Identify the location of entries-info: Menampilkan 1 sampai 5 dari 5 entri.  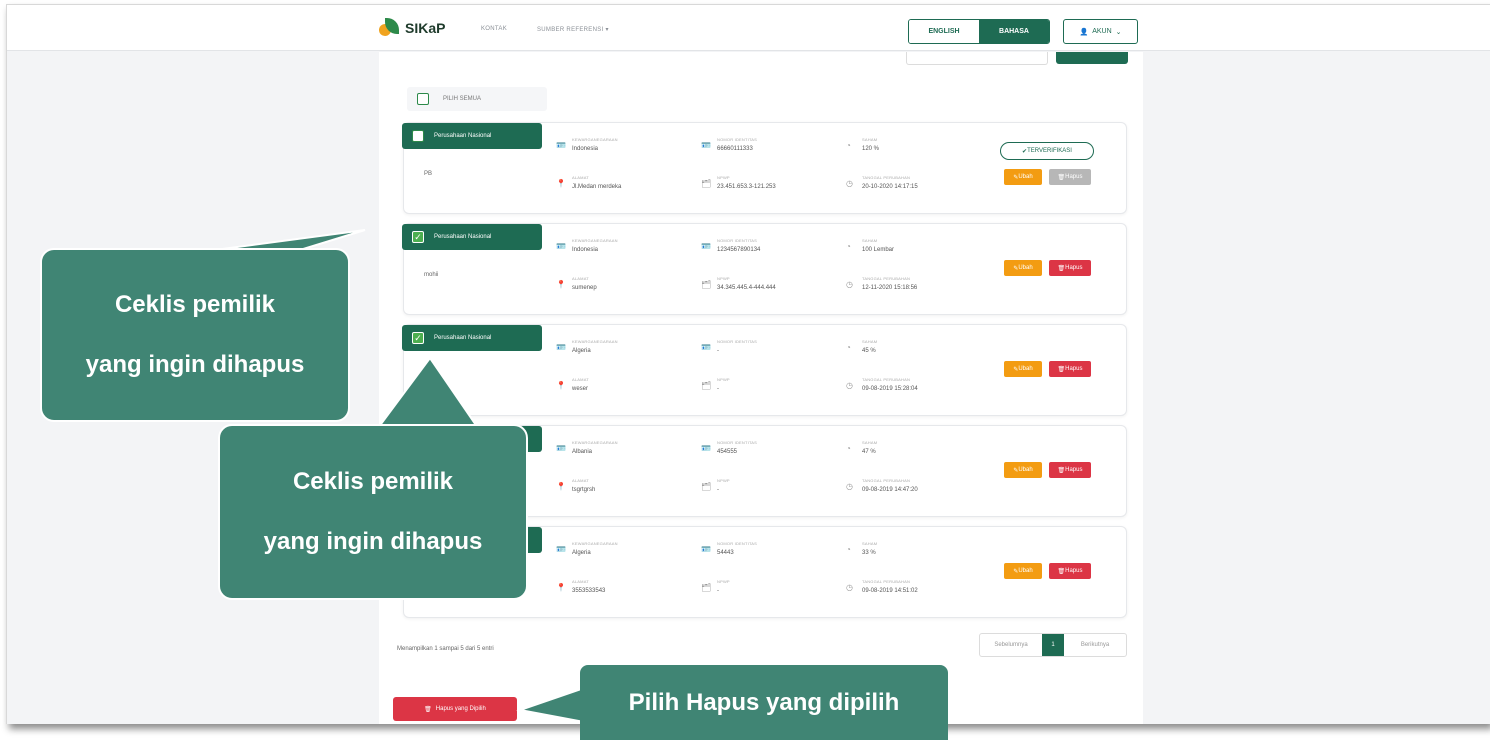
(445, 649).